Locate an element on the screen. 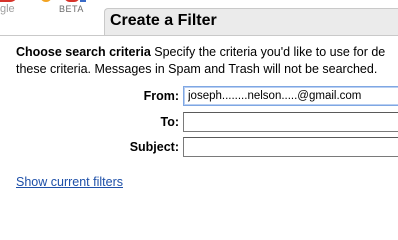  criteria-heading: Choose search criteria is located at coordinates (83, 52).